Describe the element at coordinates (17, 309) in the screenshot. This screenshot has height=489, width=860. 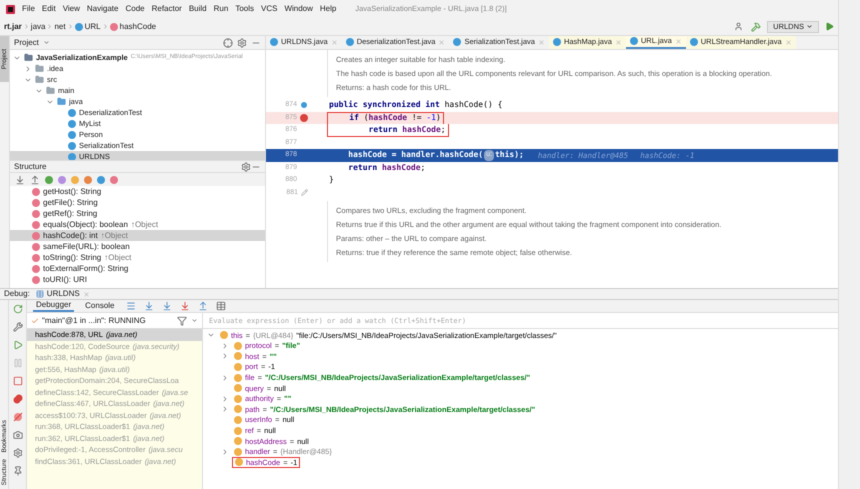
I see `rerun-icon` at that location.